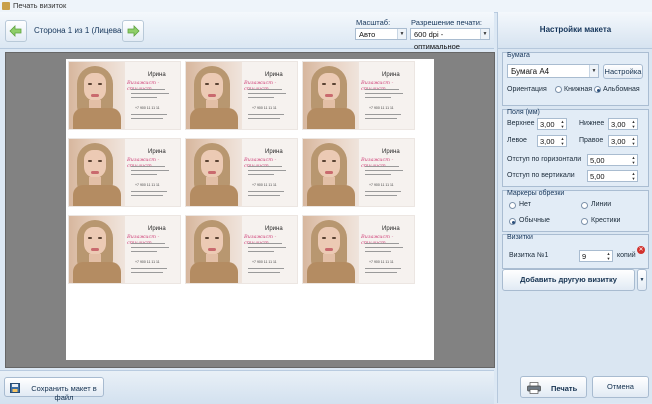  Describe the element at coordinates (584, 205) in the screenshot. I see `marks-lines-radio` at that location.